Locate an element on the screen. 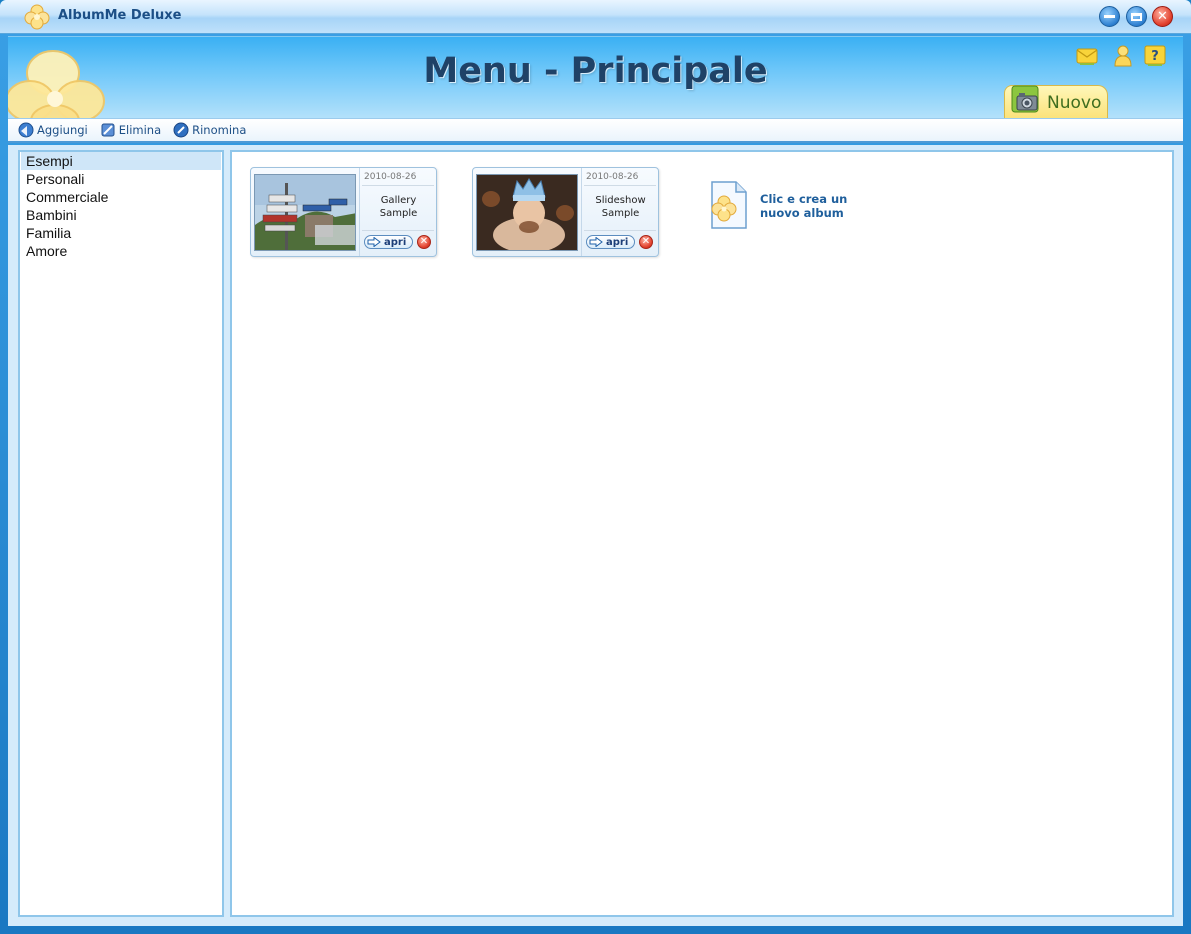 Image resolution: width=1191 pixels, height=934 pixels. new-album-line1: Clic e crea un is located at coordinates (804, 199).